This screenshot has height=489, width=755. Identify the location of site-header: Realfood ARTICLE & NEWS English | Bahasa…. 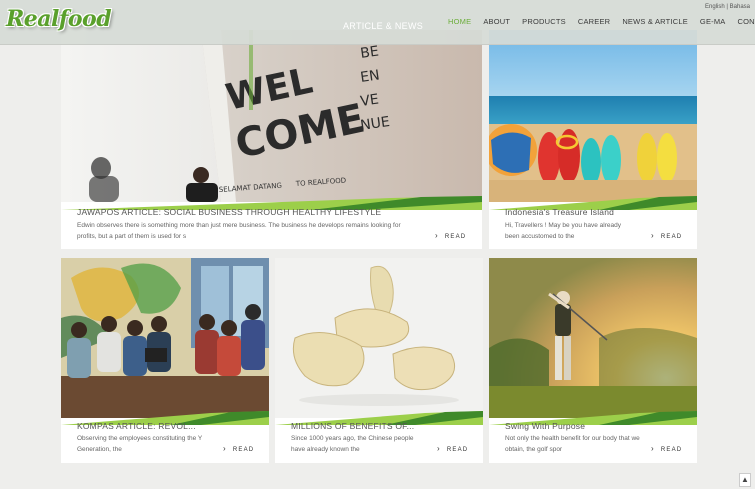
(377, 22).